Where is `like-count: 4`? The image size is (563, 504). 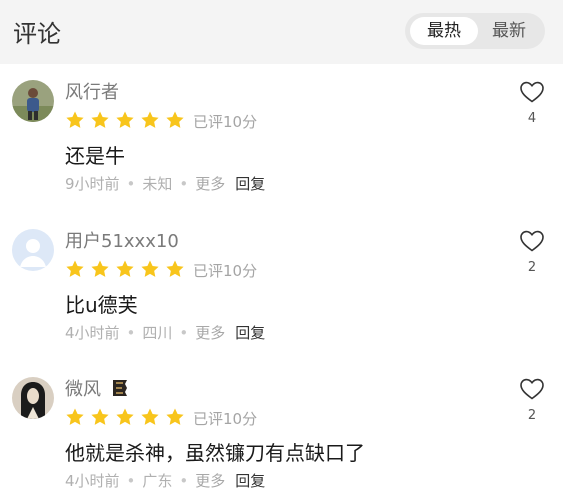
like-count: 4 is located at coordinates (532, 118).